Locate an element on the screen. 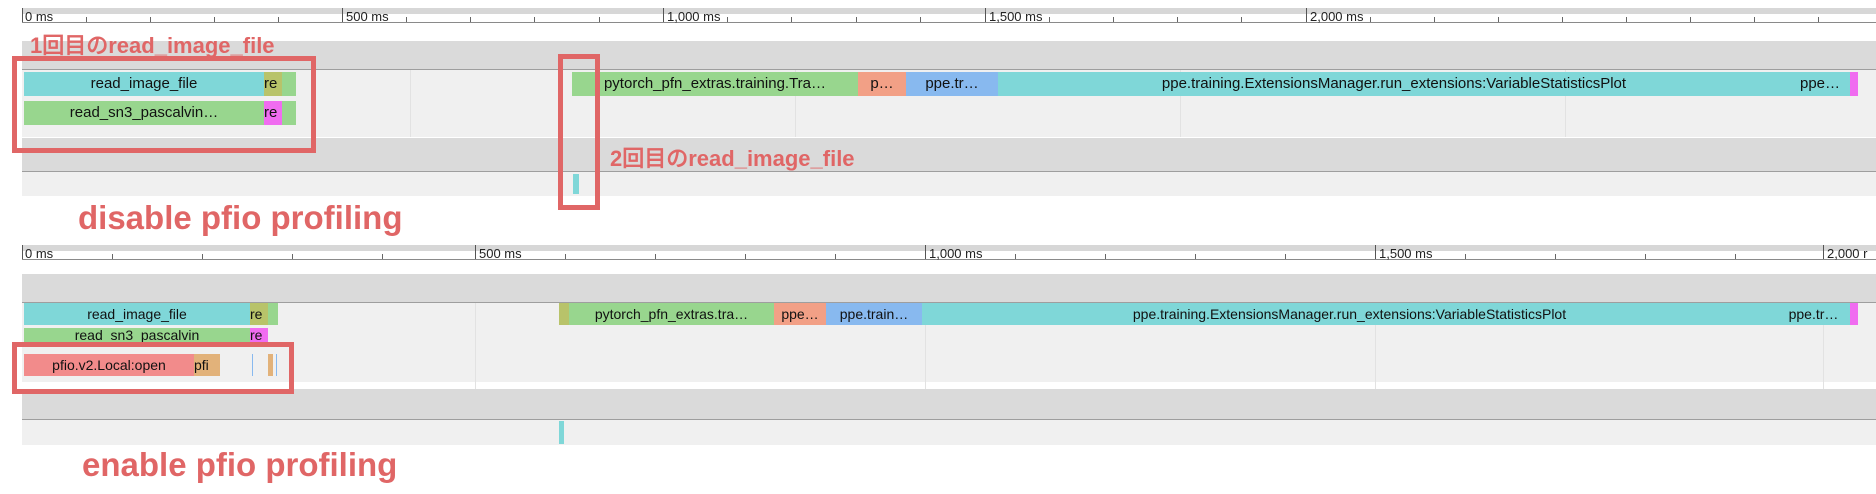 The width and height of the screenshot is (1876, 494). tick-label: 2,000 r is located at coordinates (1847, 253).